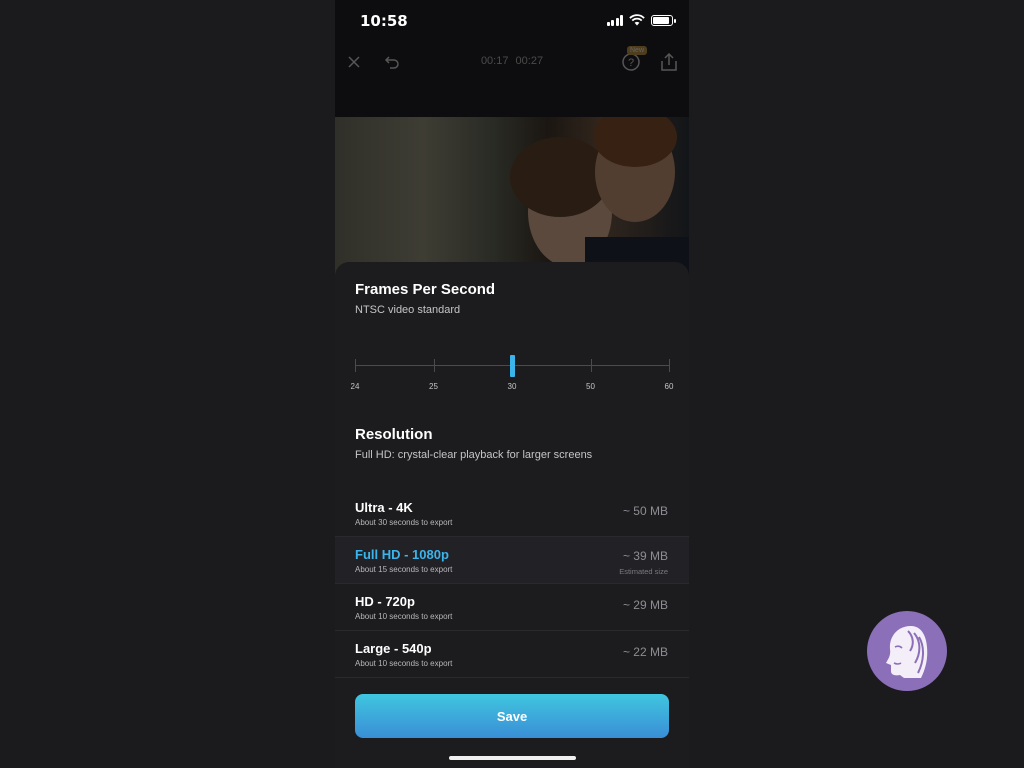  I want to click on export-time: About 15 seconds to export, so click(404, 569).